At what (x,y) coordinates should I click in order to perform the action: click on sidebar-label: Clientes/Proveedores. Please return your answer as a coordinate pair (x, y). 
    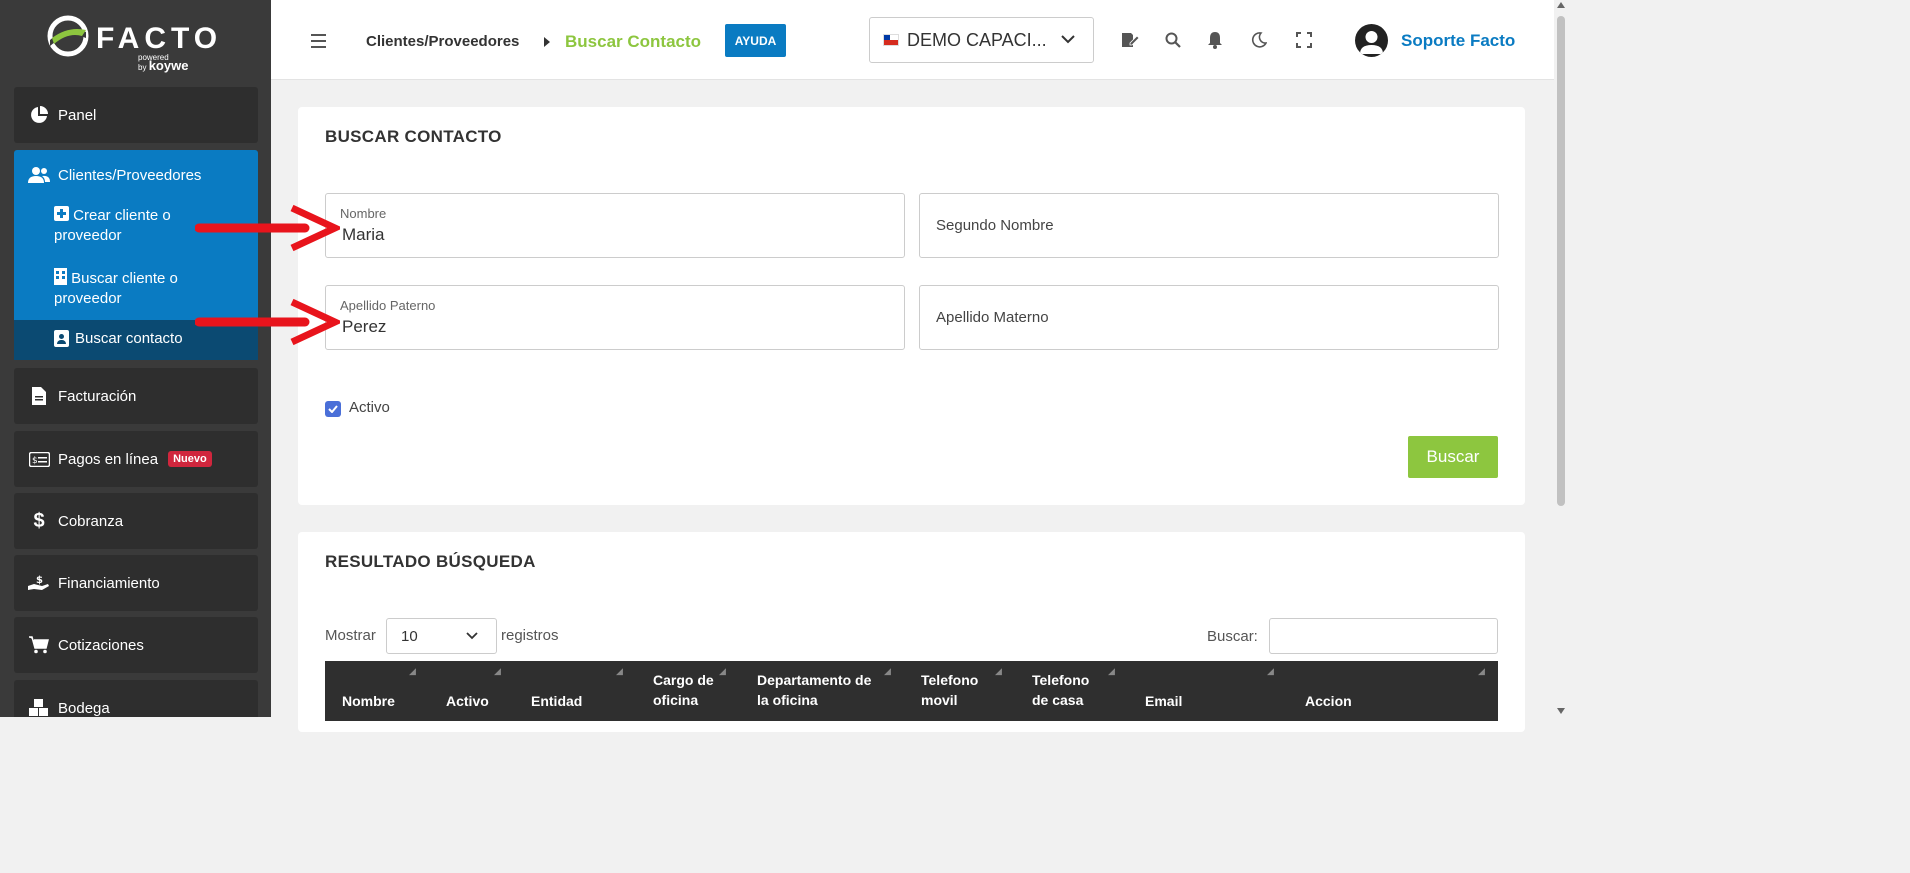
    Looking at the image, I should click on (130, 175).